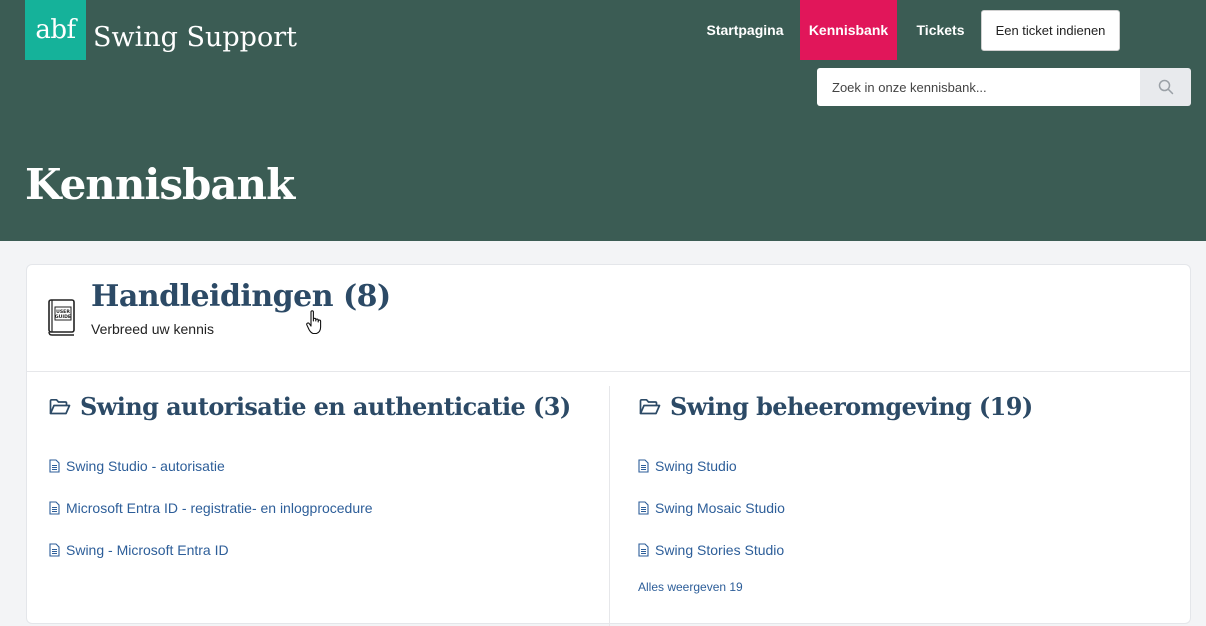  What do you see at coordinates (1050, 30) in the screenshot?
I see `submit-ticket-button: Een ticket indienen` at bounding box center [1050, 30].